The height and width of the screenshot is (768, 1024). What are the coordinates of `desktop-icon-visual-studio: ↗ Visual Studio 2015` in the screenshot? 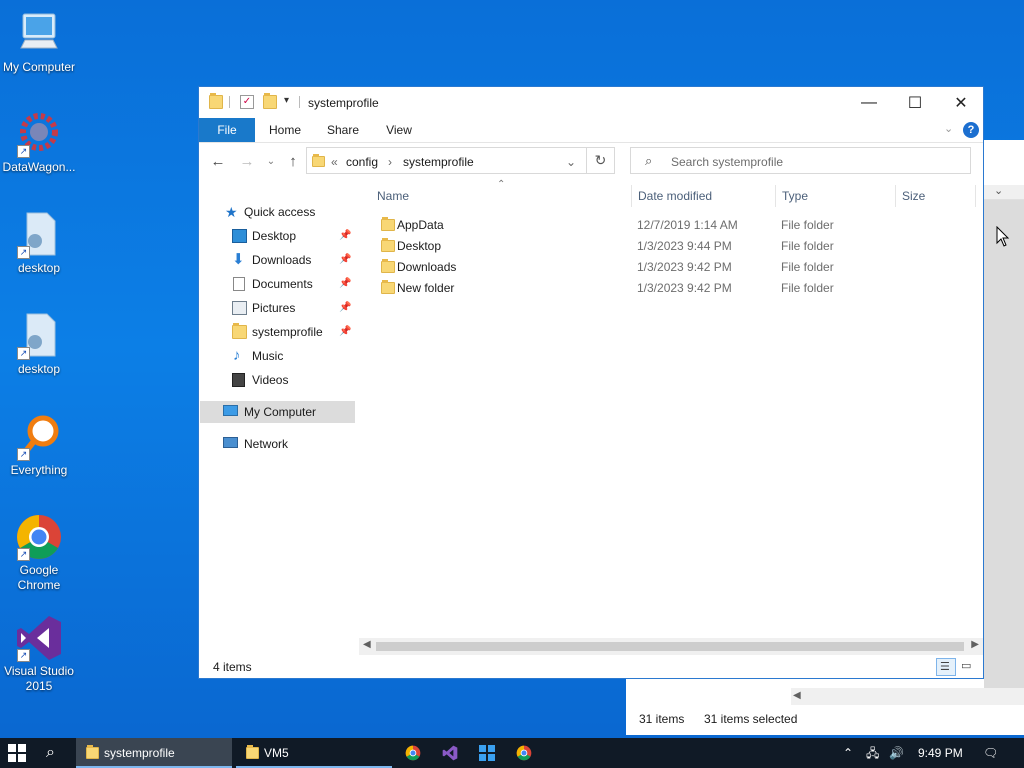 It's located at (39, 654).